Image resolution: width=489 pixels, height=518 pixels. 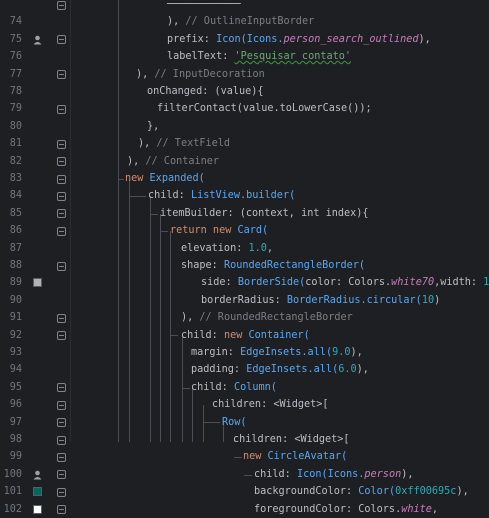 I want to click on code-line: ────────────, so click(x=204, y=6).